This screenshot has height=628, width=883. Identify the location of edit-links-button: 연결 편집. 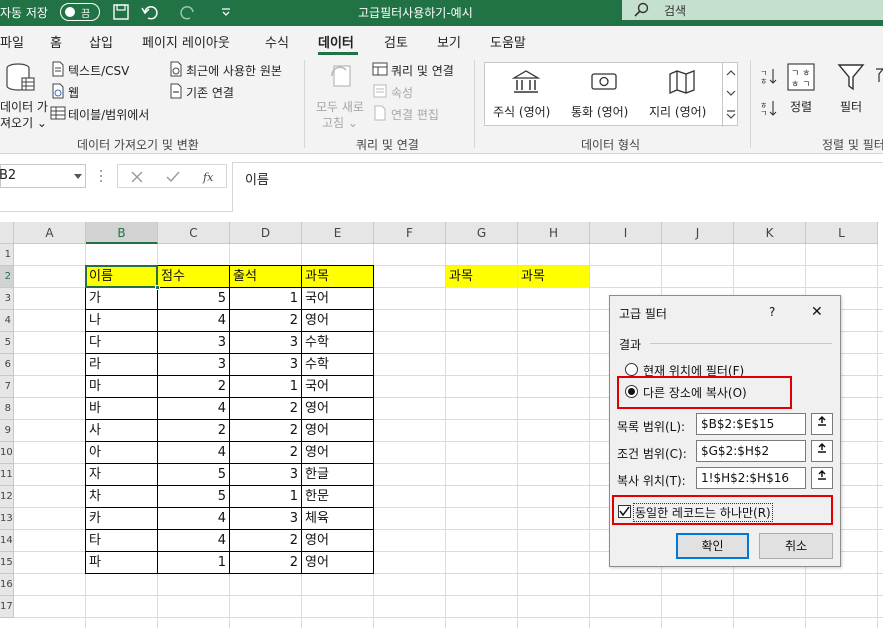
(415, 114).